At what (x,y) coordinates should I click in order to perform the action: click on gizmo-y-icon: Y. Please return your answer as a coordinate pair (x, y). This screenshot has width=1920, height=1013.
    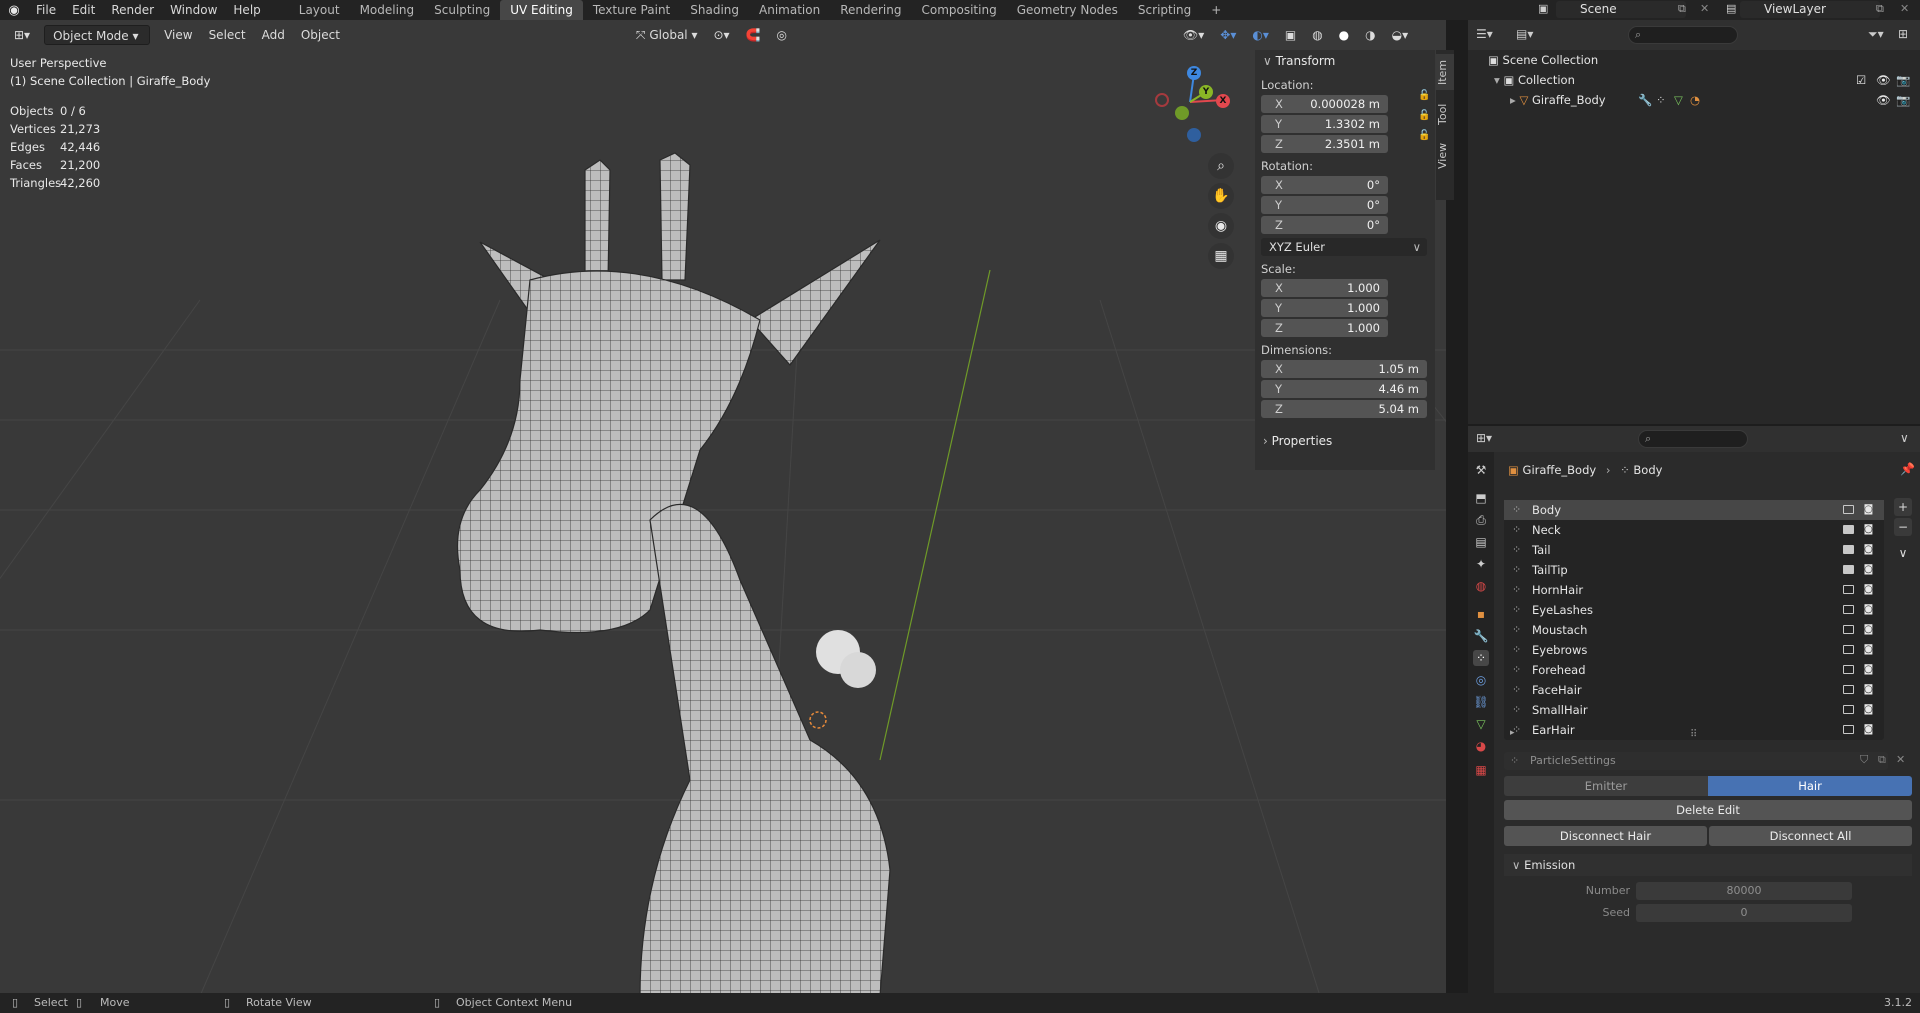
    Looking at the image, I should click on (1206, 92).